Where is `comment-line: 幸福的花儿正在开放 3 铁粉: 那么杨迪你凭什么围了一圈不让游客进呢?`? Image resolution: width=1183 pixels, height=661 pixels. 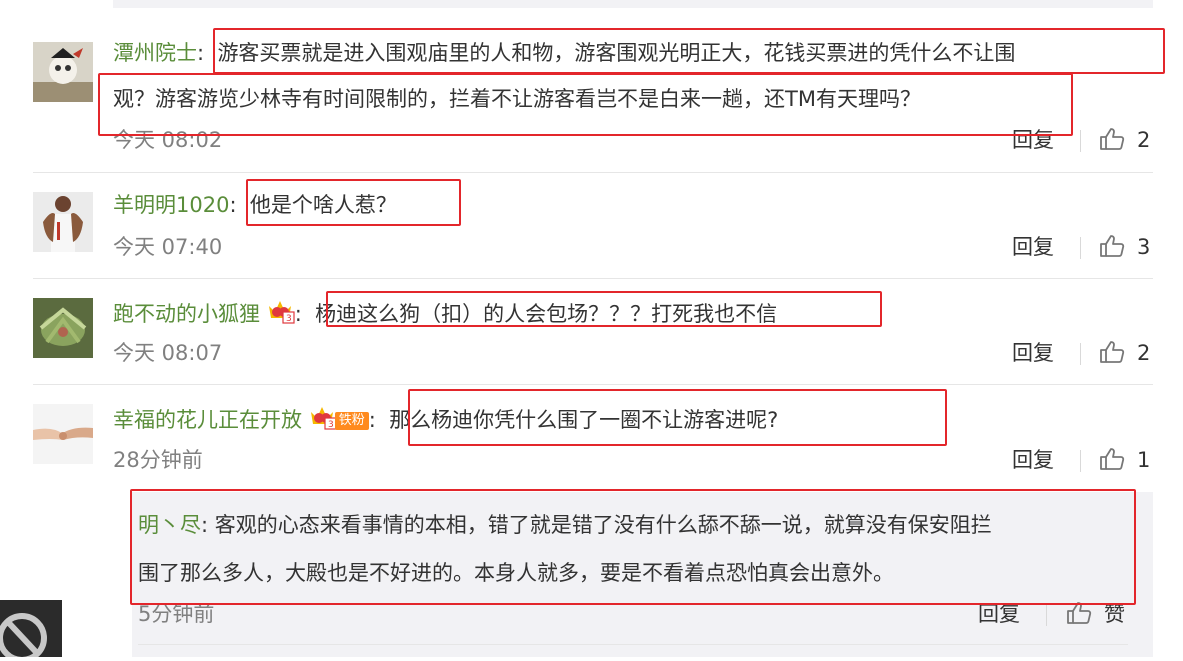 comment-line: 幸福的花儿正在开放 3 铁粉: 那么杨迪你凭什么围了一圈不让游客进呢? is located at coordinates (445, 420).